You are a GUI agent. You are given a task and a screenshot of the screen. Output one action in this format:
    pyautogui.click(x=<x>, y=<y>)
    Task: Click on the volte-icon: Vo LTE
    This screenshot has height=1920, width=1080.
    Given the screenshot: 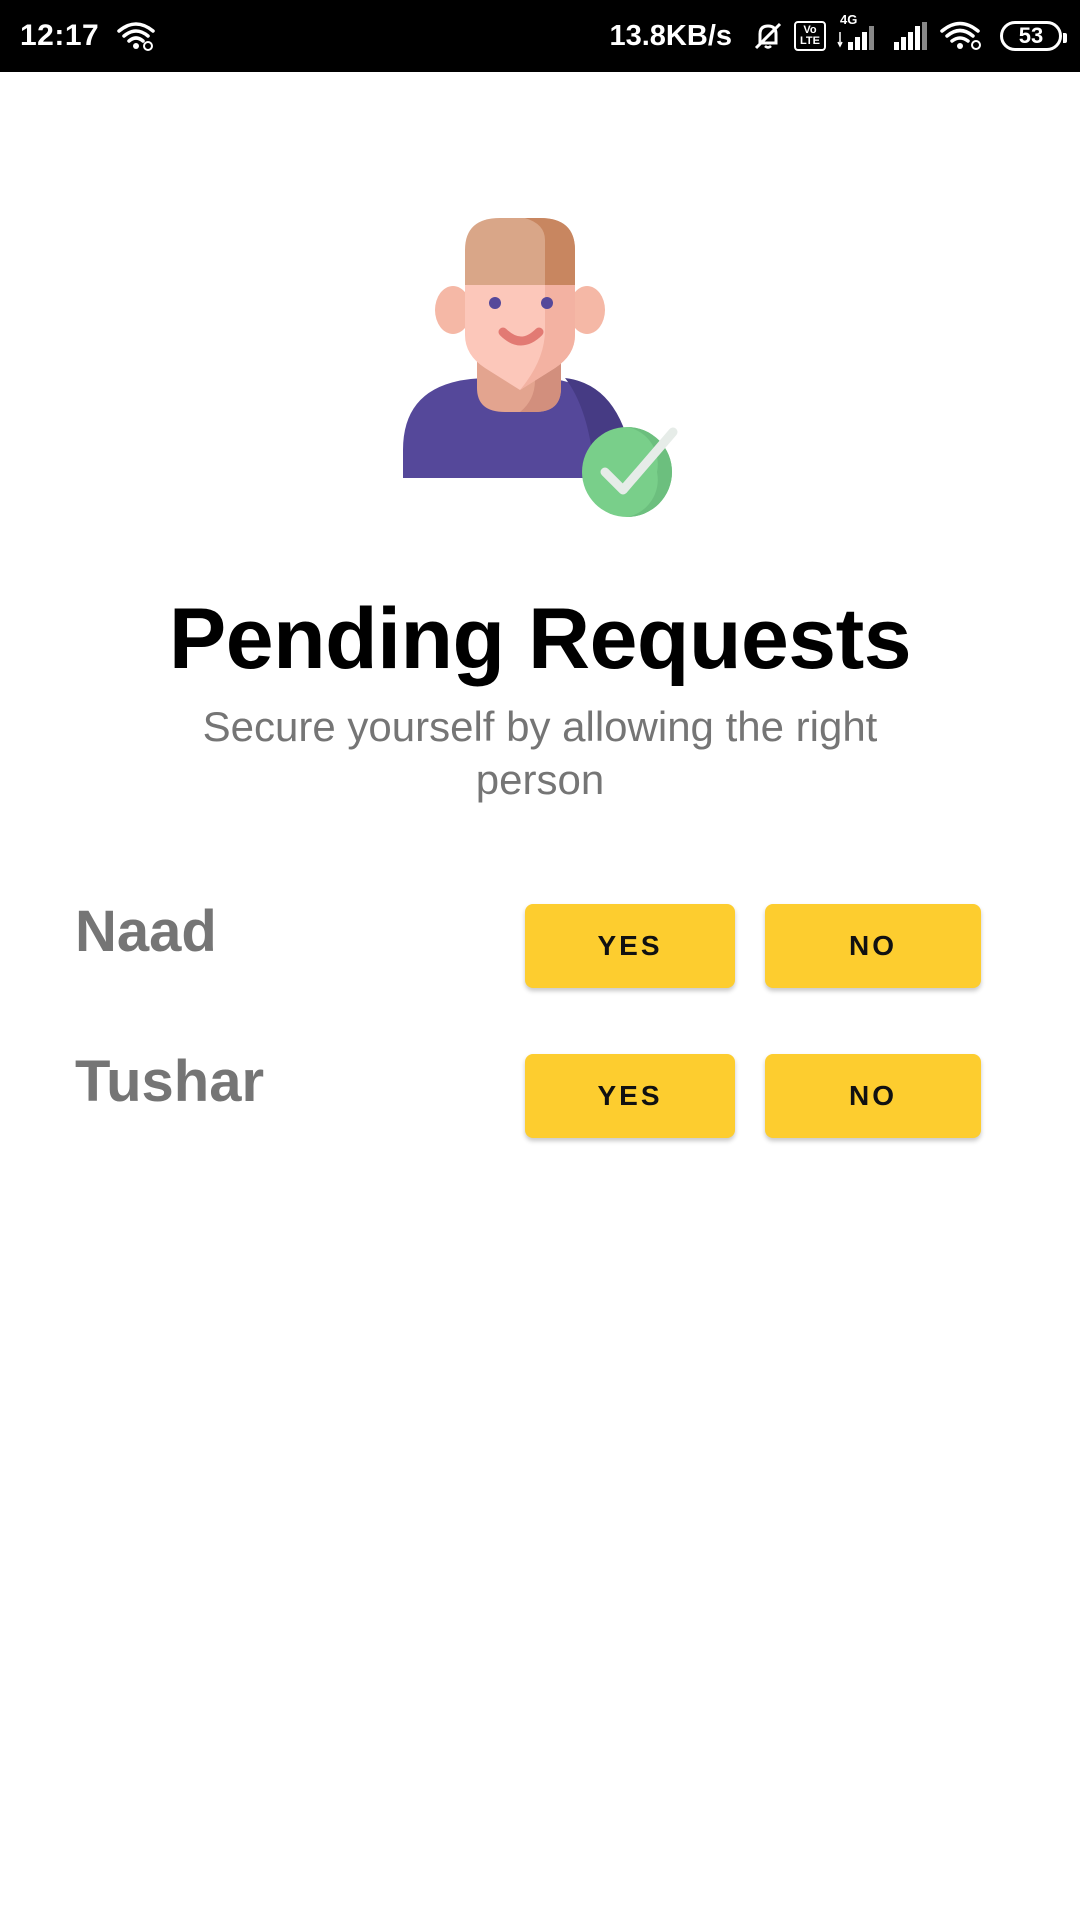 What is the action you would take?
    pyautogui.click(x=810, y=36)
    